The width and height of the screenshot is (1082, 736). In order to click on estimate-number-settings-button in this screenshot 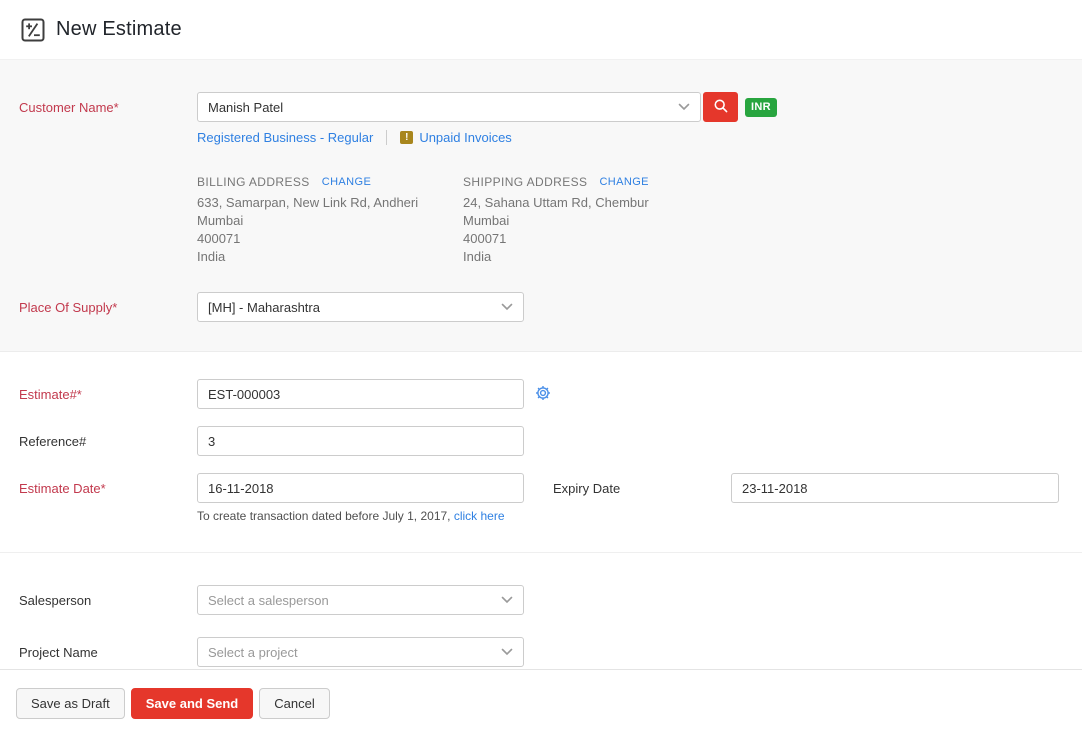, I will do `click(543, 394)`.